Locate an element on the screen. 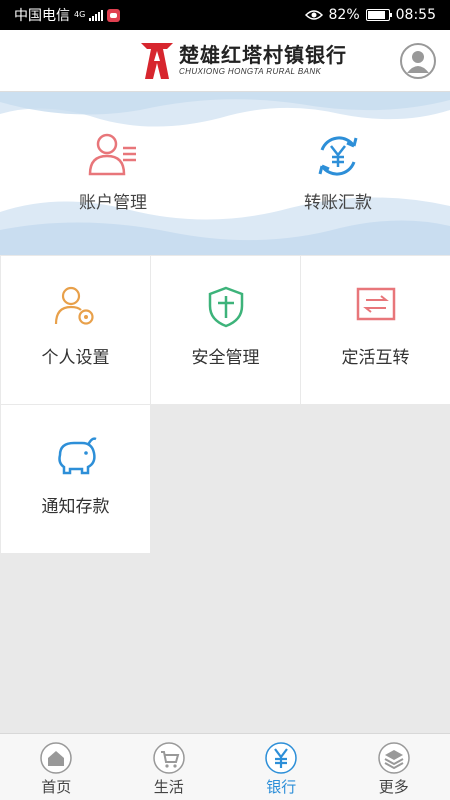 Image resolution: width=450 pixels, height=800 pixels. signal-icon is located at coordinates (96, 15).